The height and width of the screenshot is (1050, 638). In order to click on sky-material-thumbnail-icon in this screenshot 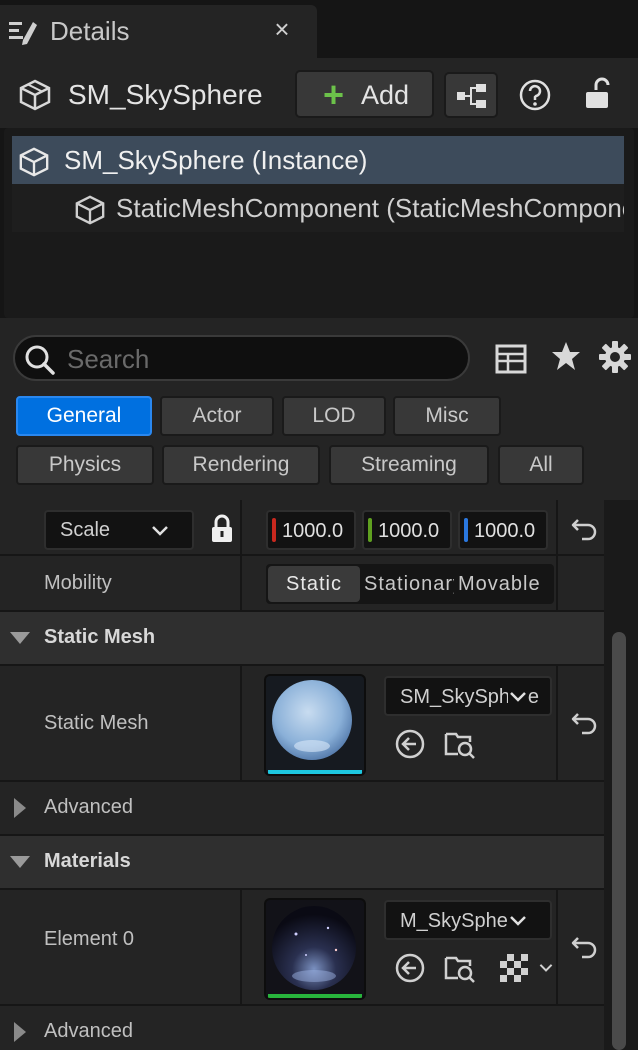, I will do `click(315, 949)`.